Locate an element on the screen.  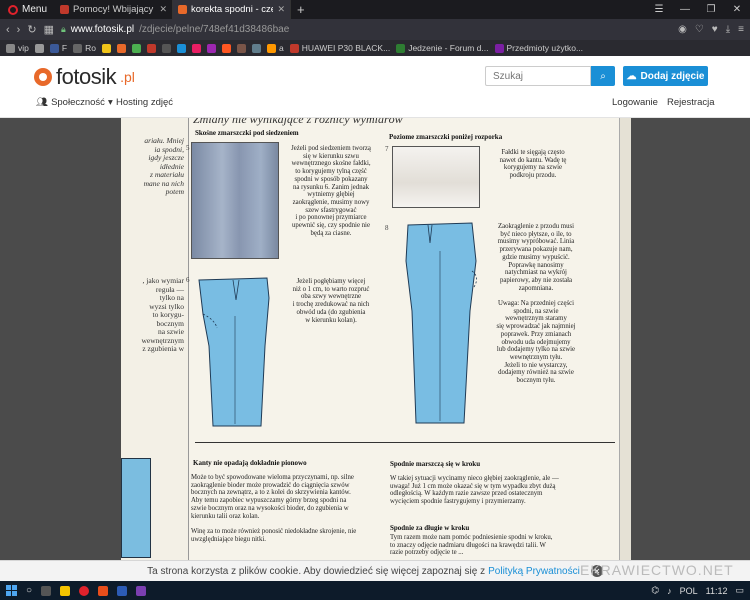
bookmark-item: a is located at coordinates (275, 48).